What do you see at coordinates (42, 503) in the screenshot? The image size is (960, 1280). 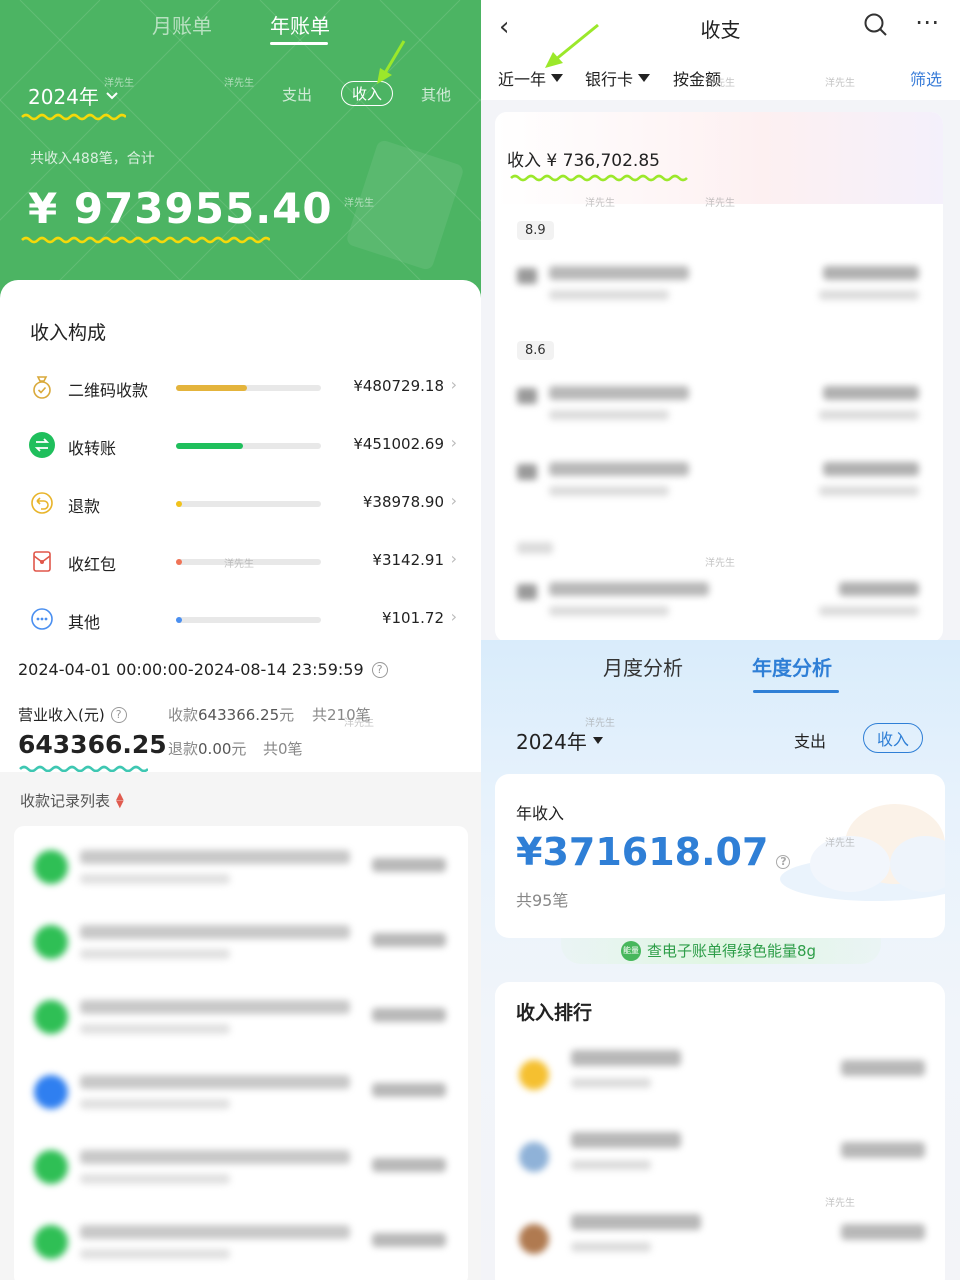 I see `refund-icon` at bounding box center [42, 503].